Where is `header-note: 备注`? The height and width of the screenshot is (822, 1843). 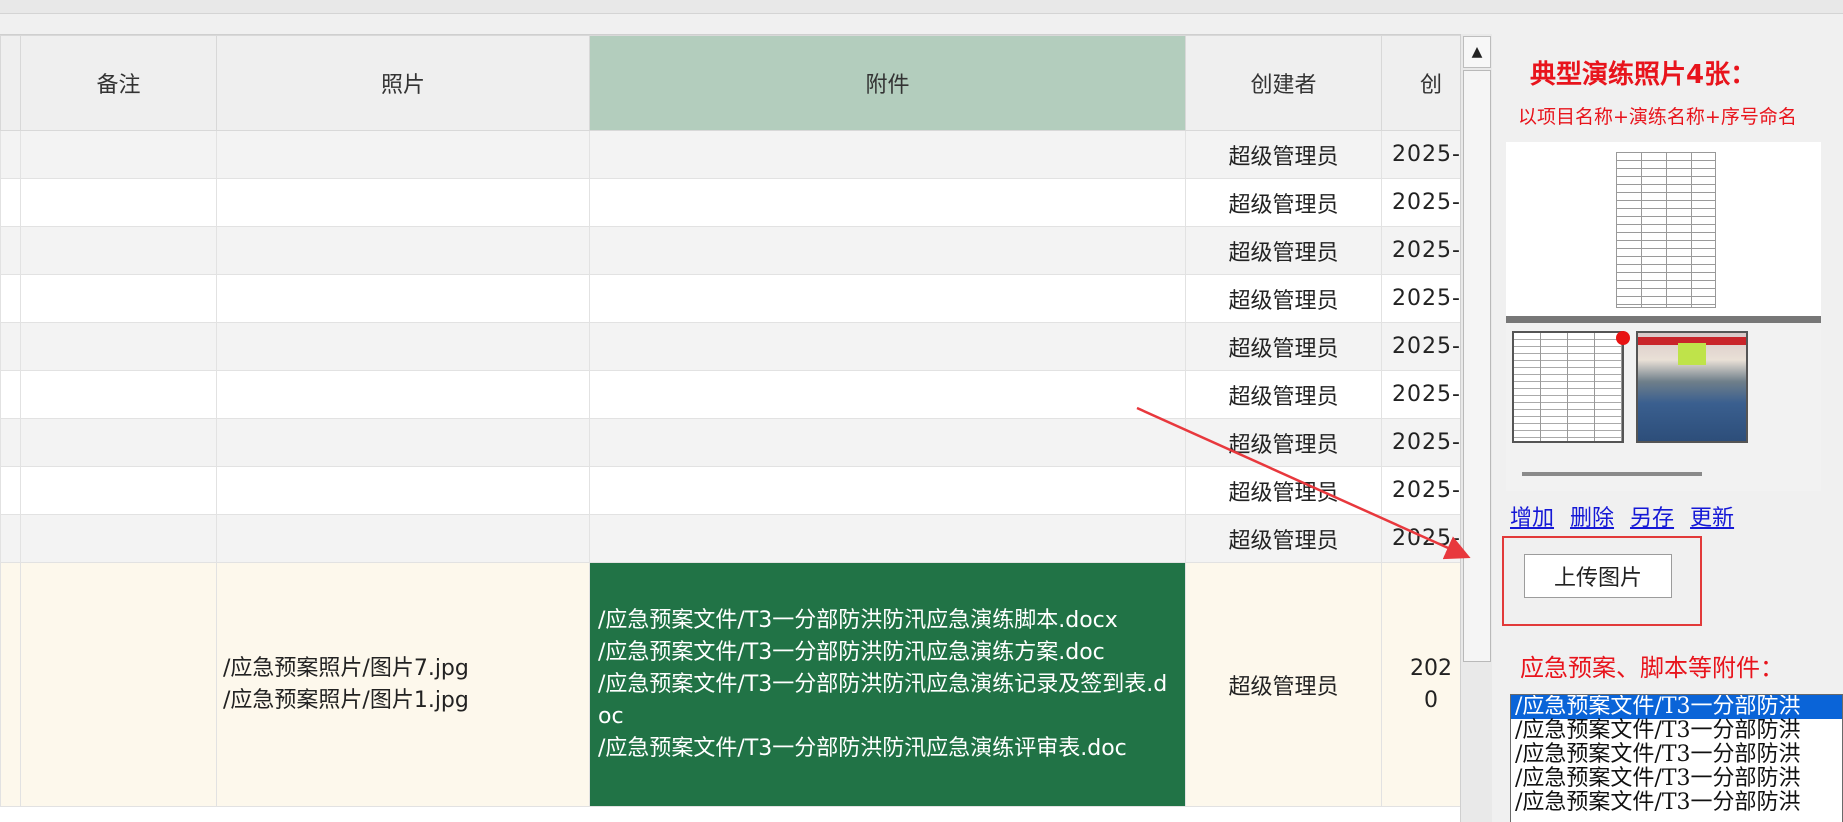
header-note: 备注 is located at coordinates (118, 83).